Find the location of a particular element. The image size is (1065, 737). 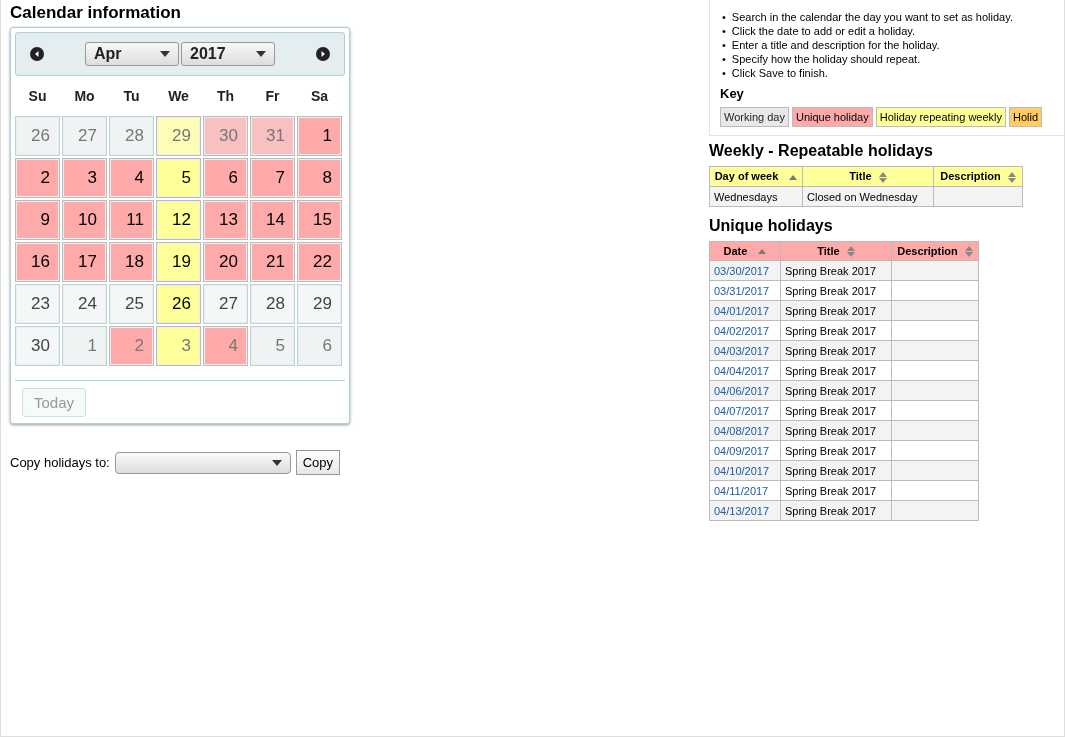

hint-text: Click Save to finish. is located at coordinates (779, 73).